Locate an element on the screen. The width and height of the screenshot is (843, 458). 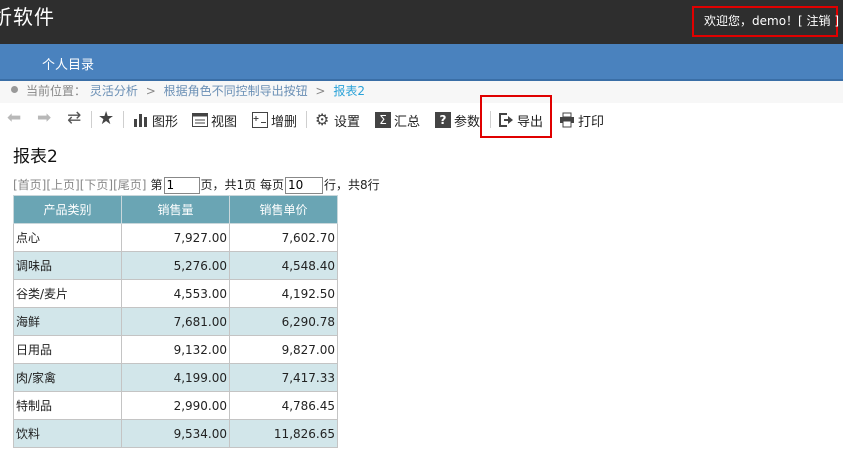
table-row: 肉/家禽 4,199.00 7,417.33 is located at coordinates (175, 377).